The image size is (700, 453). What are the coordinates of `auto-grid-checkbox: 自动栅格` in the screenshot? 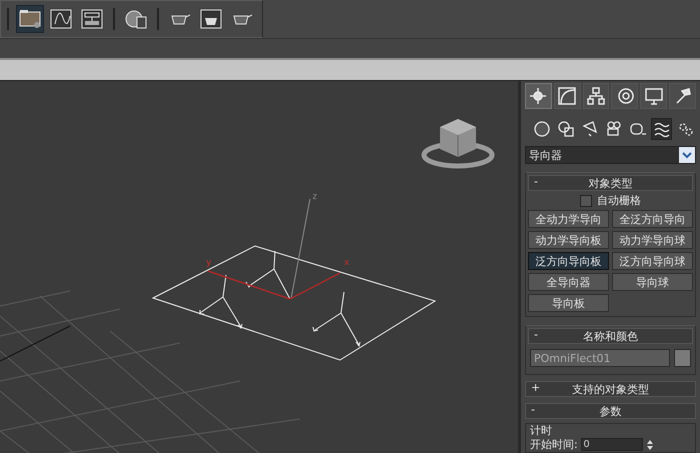 It's located at (610, 200).